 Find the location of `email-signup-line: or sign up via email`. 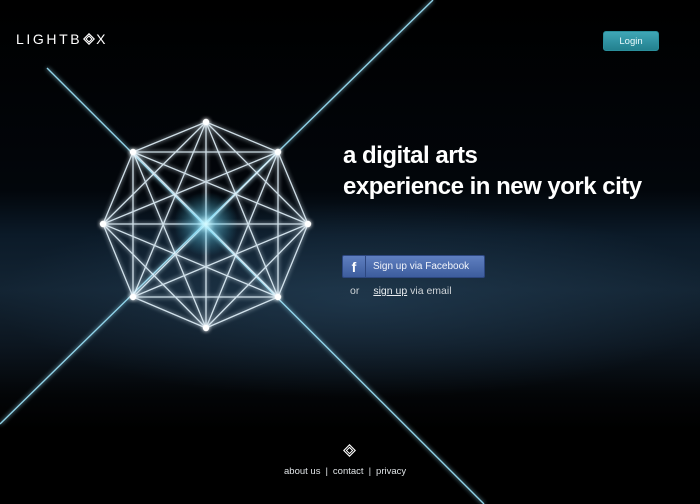

email-signup-line: or sign up via email is located at coordinates (401, 291).